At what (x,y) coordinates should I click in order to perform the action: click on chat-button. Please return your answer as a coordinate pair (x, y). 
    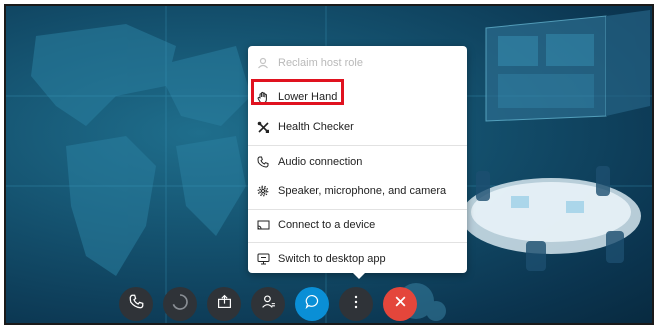
    Looking at the image, I should click on (312, 304).